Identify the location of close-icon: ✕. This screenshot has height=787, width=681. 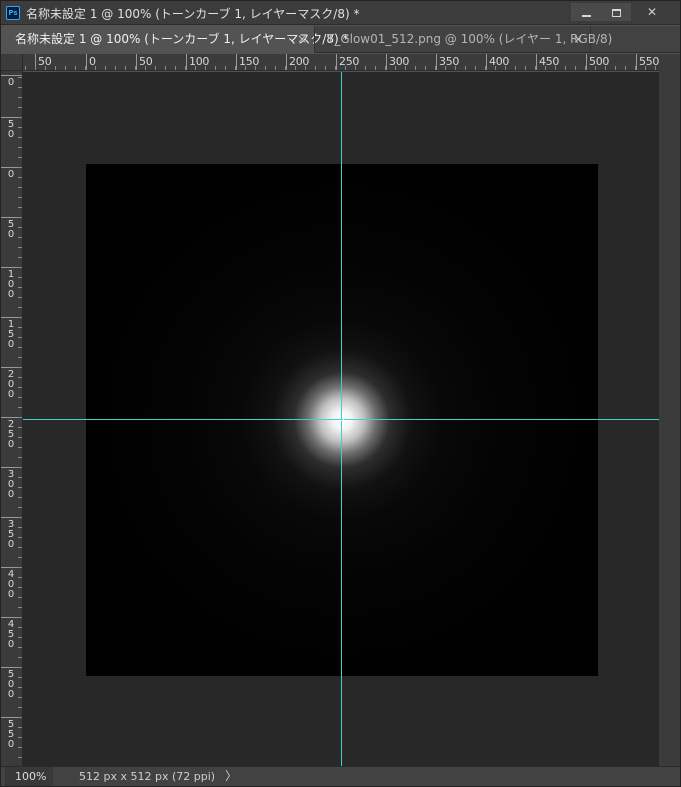
(652, 12).